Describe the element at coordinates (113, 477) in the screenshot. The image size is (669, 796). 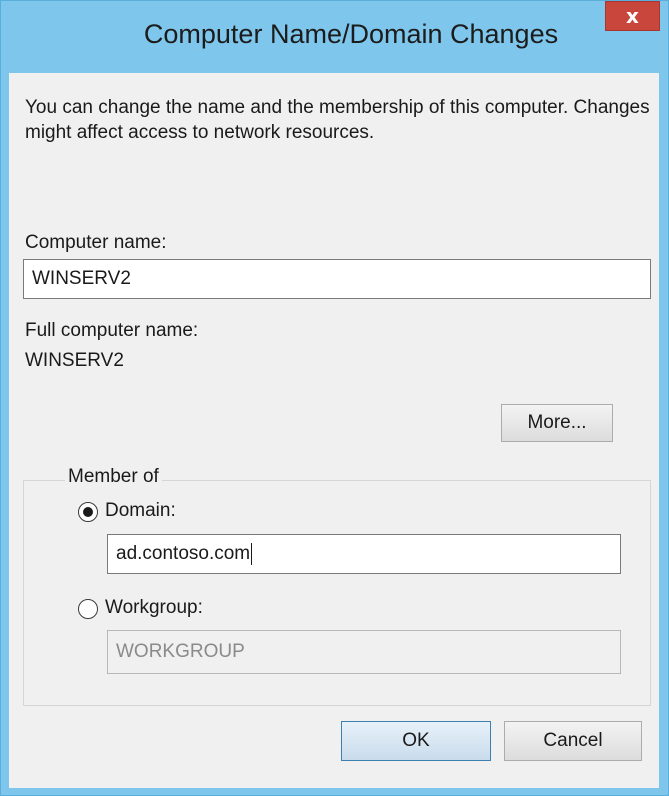
I see `member-of-legend: Member of` at that location.